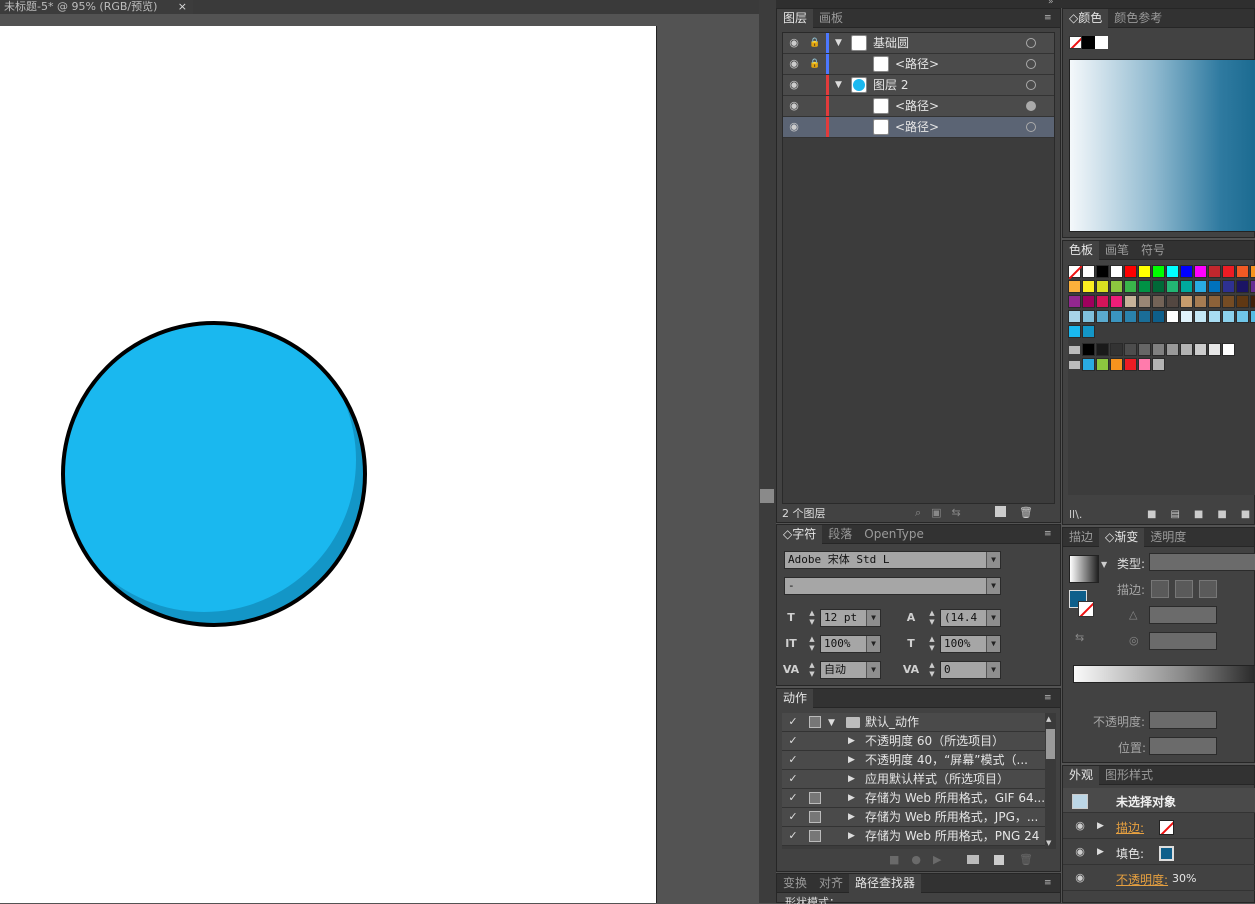 This screenshot has height=904, width=1255. What do you see at coordinates (1026, 512) in the screenshot?
I see `delete-layer-icon: 🗑` at bounding box center [1026, 512].